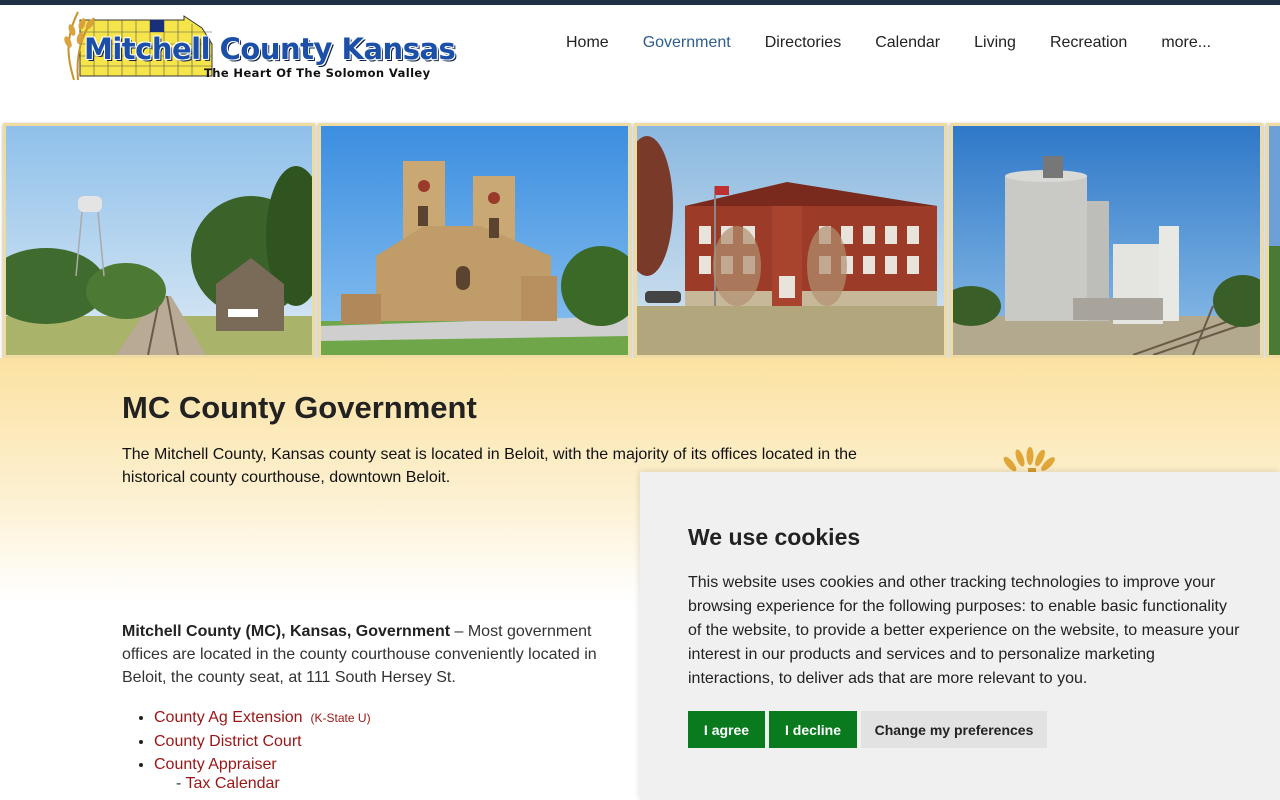 The image size is (1280, 800). I want to click on decline-button: I decline, so click(813, 729).